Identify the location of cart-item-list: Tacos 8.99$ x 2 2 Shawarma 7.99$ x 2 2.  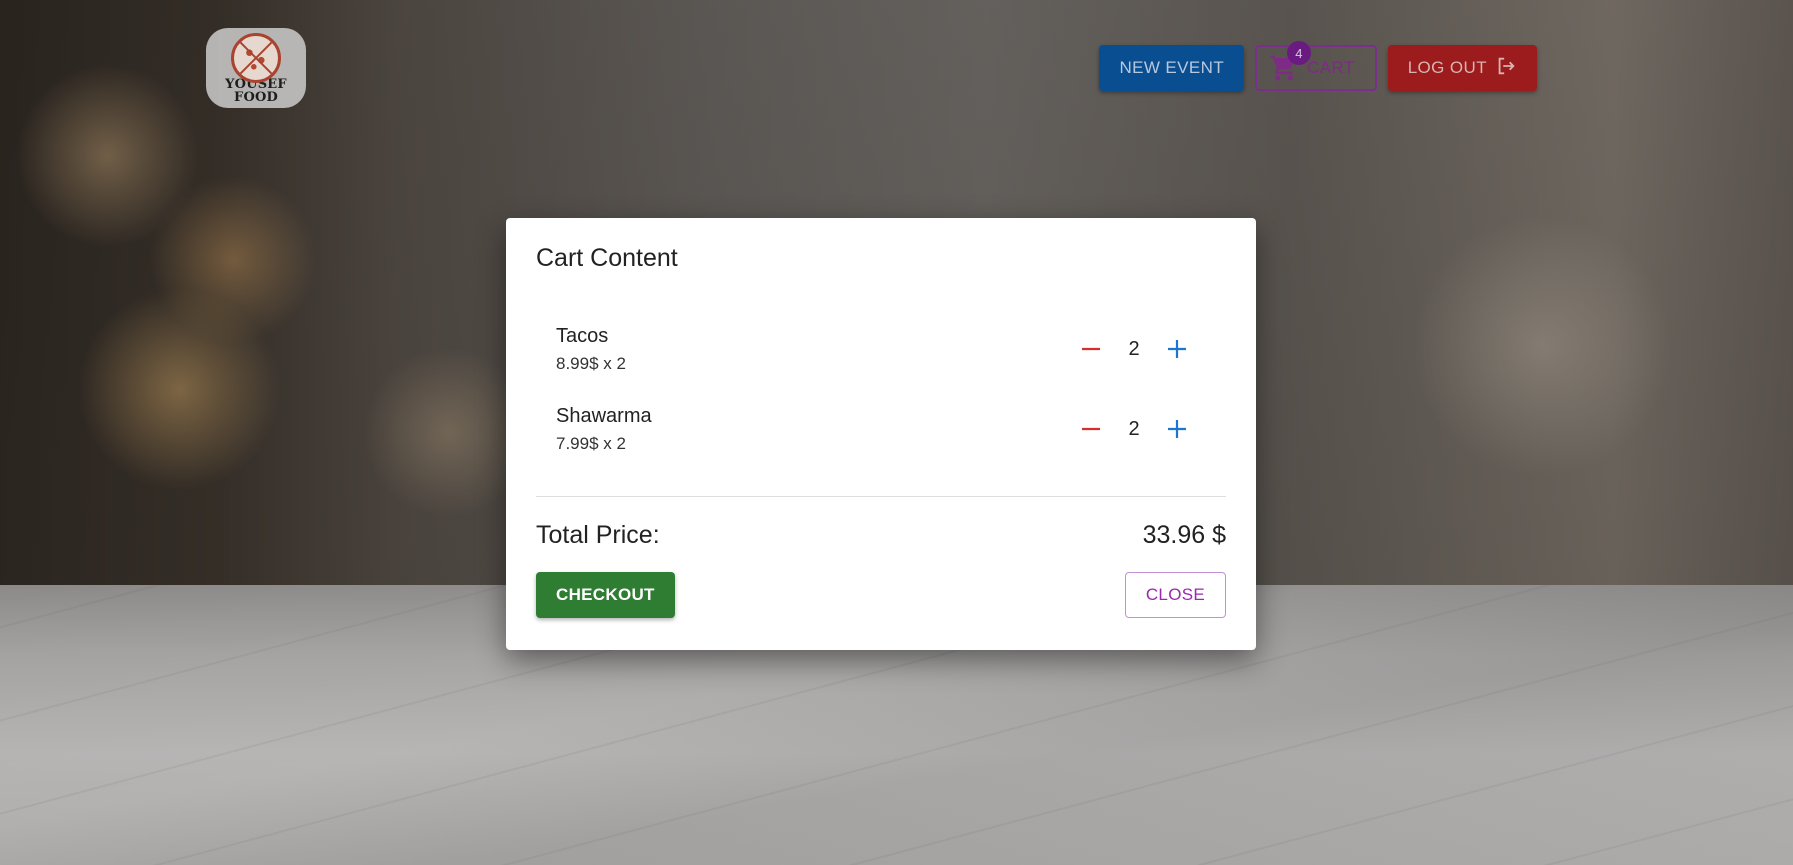
(881, 389).